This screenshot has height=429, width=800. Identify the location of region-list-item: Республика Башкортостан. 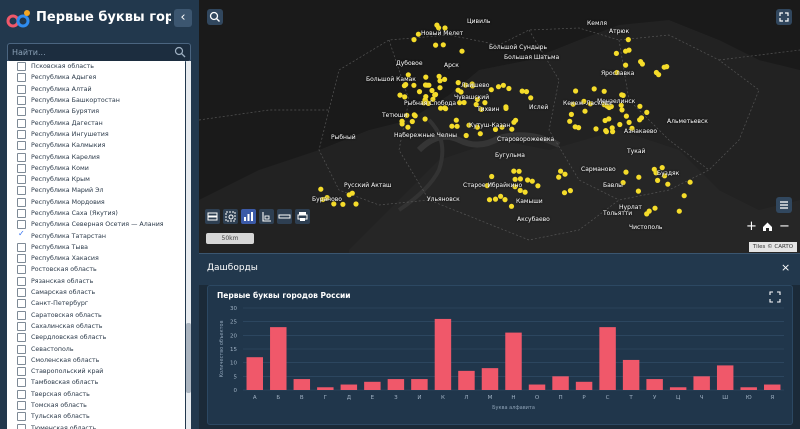
(96, 100).